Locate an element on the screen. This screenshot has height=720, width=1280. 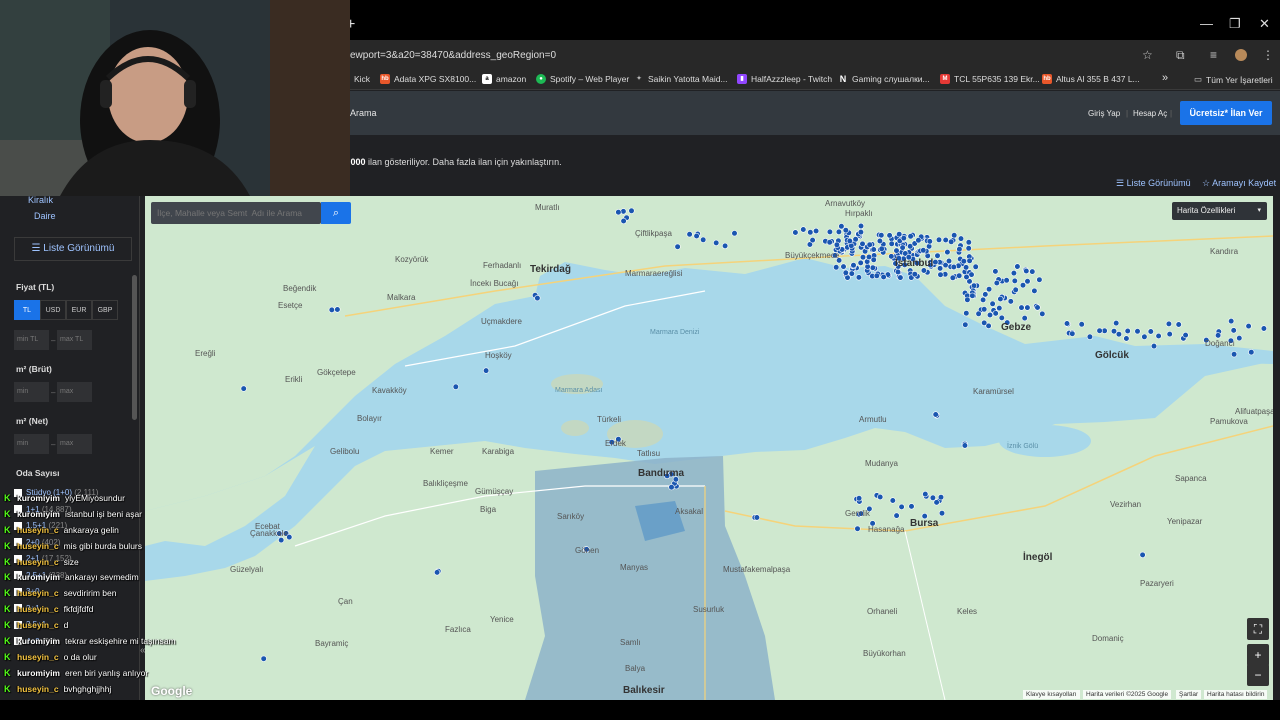
address-bar: ewport=3&a20=38470&address_geoRegion=0 is located at coordinates (453, 55).